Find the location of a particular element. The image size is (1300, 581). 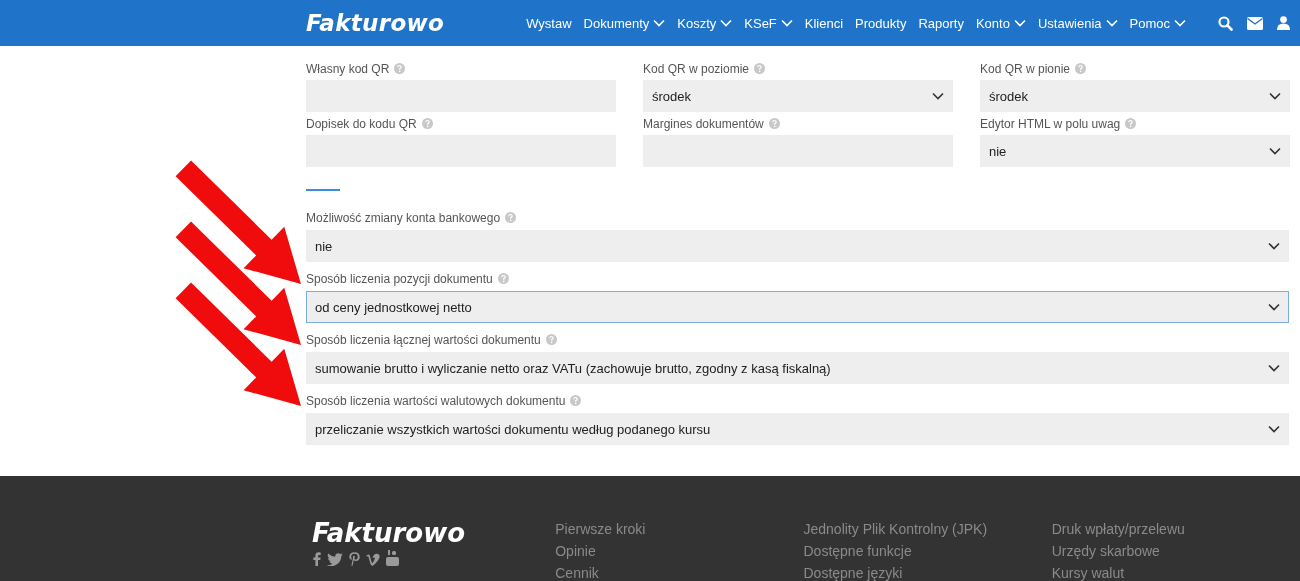

nav-link: Ustawienia is located at coordinates (1077, 23).